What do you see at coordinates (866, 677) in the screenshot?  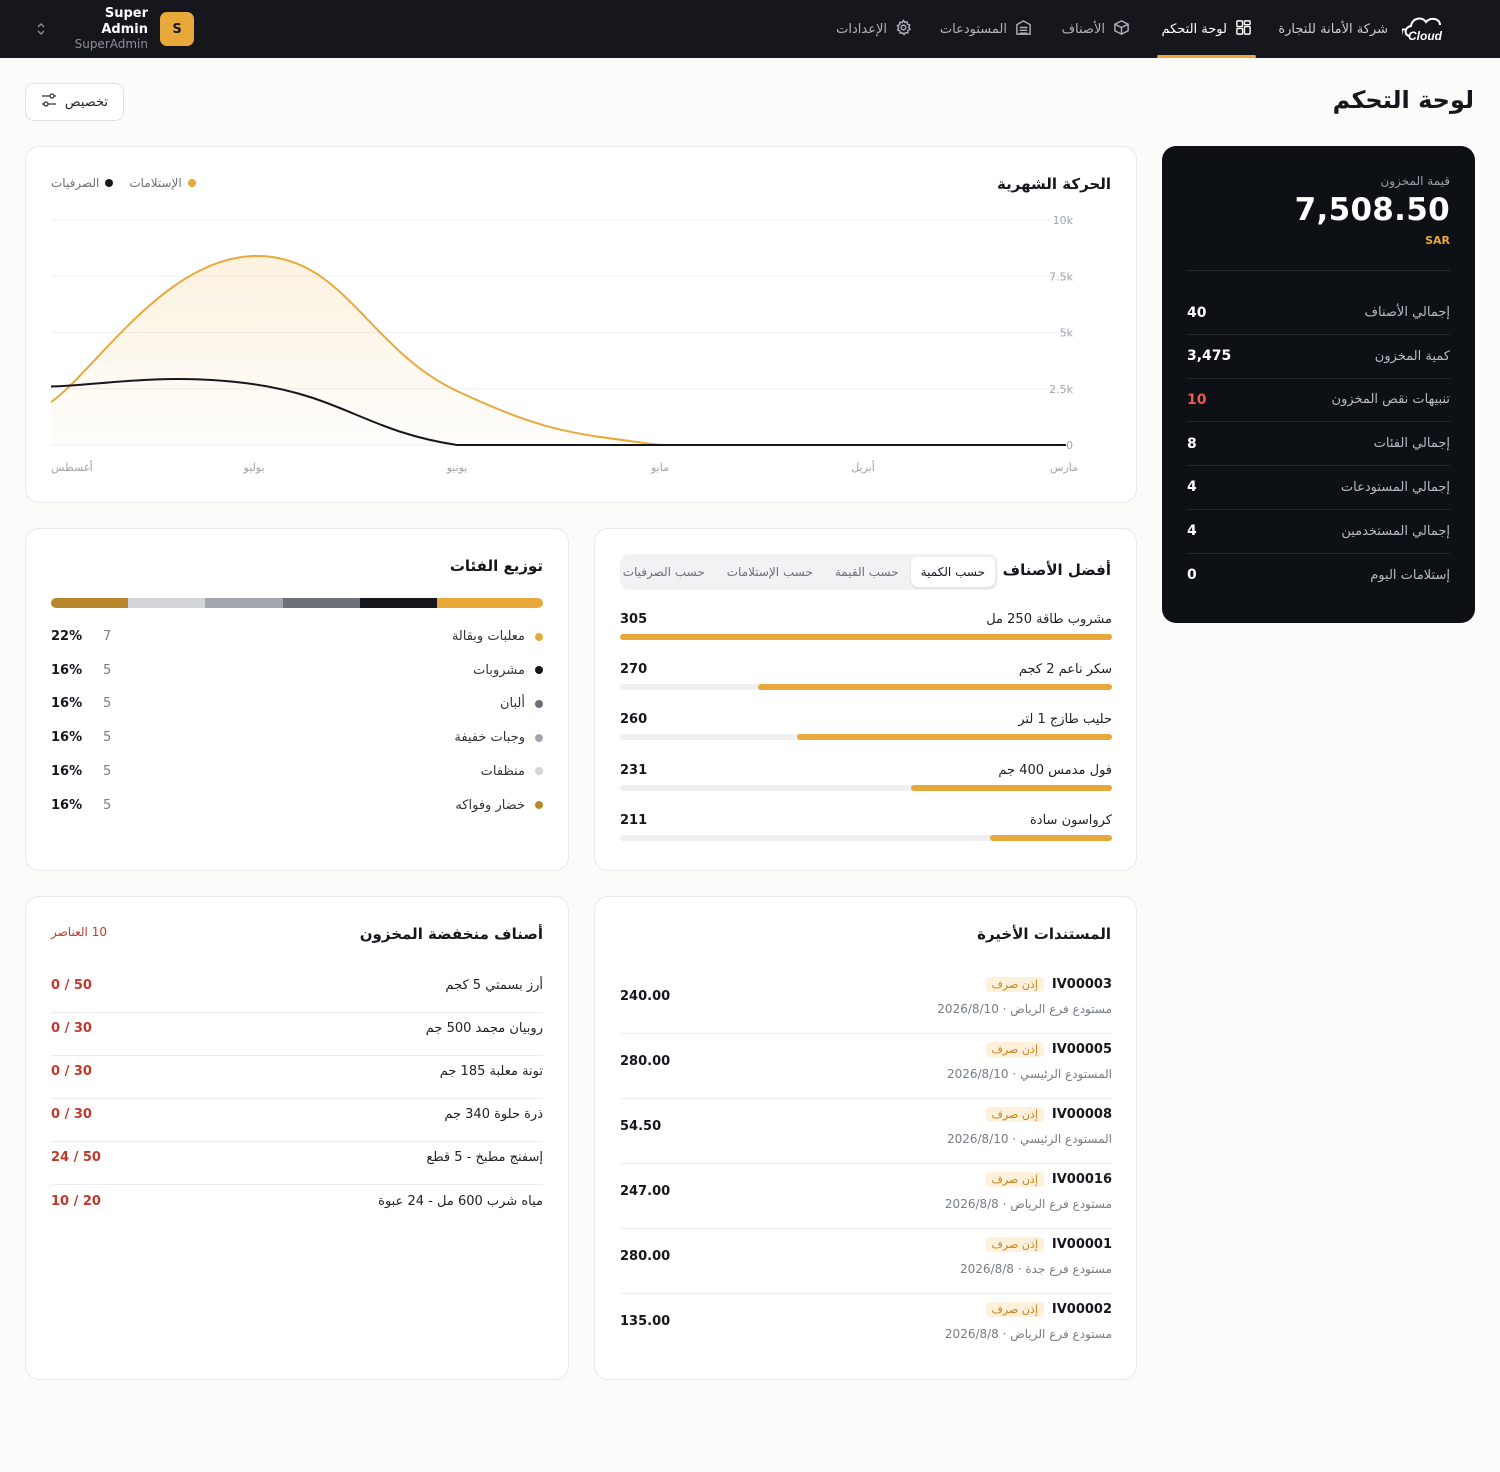 I see `top-product-row: سكر ناعم 2 كجم 270` at bounding box center [866, 677].